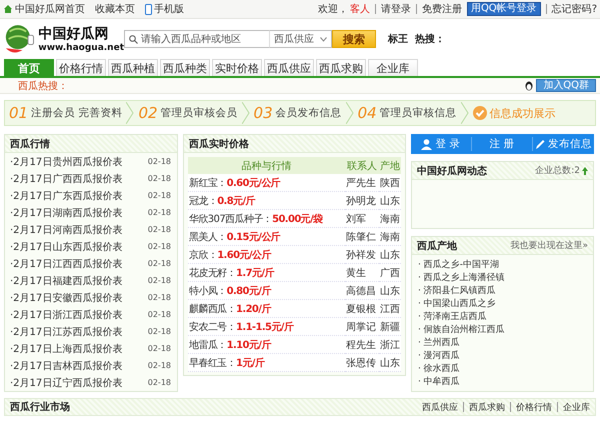 Image resolution: width=600 pixels, height=421 pixels. What do you see at coordinates (549, 245) in the screenshot?
I see `listing-link: 我也要出现在这里»` at bounding box center [549, 245].